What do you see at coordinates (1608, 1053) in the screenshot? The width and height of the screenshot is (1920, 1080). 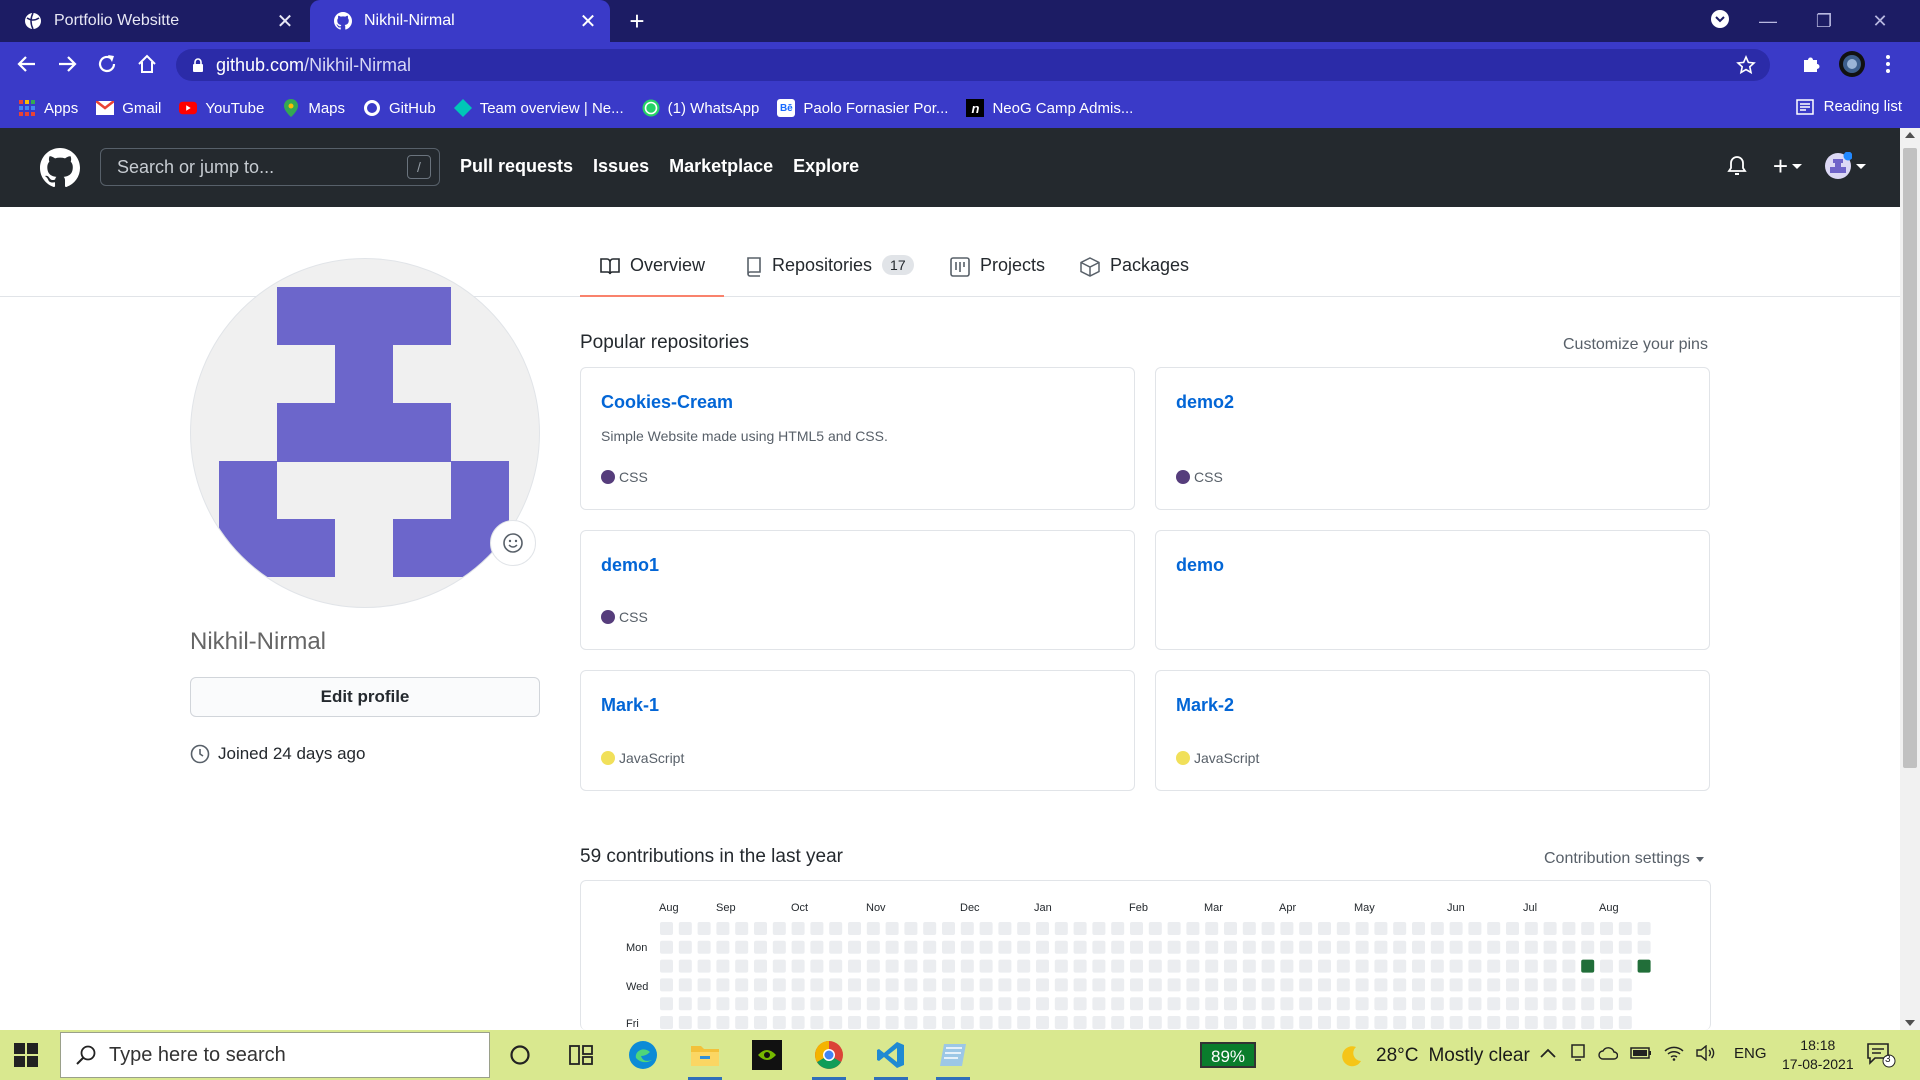 I see `onedrive-icon` at bounding box center [1608, 1053].